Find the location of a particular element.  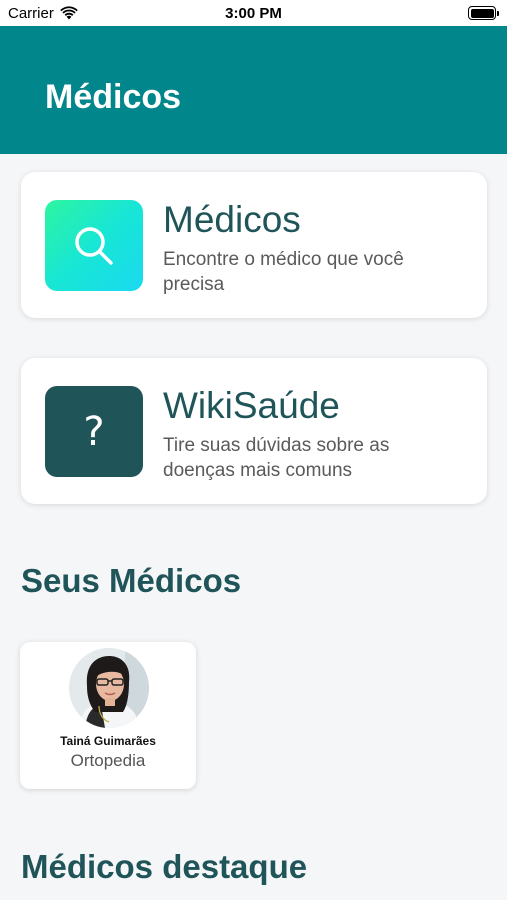

section-title-my-doctors: Seus Médicos is located at coordinates (131, 580).